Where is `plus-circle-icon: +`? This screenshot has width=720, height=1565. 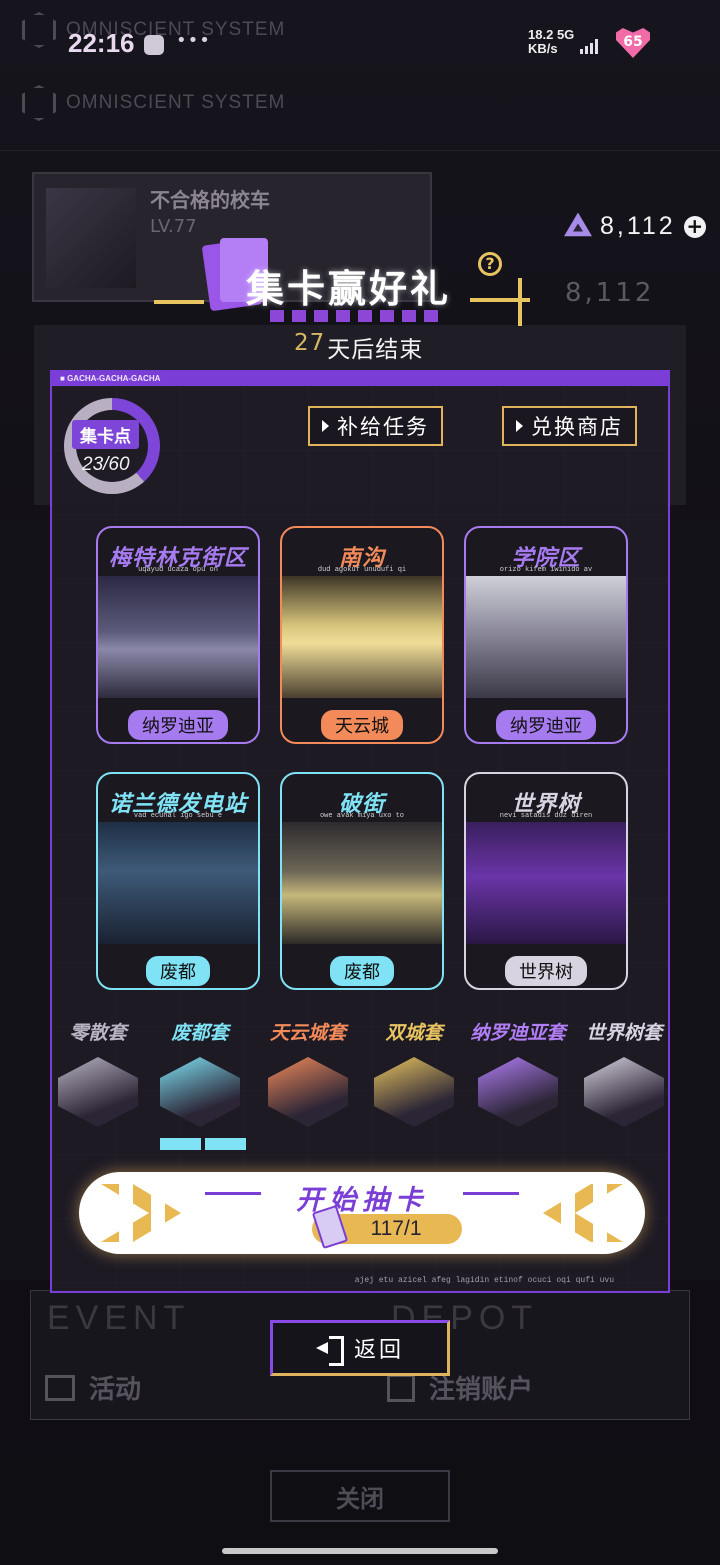
plus-circle-icon: + is located at coordinates (694, 226).